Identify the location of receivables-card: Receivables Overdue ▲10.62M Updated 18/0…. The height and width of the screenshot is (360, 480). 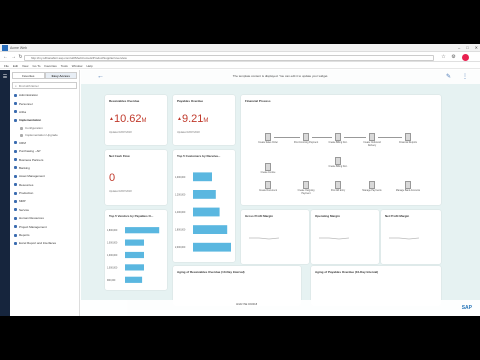
(136, 120).